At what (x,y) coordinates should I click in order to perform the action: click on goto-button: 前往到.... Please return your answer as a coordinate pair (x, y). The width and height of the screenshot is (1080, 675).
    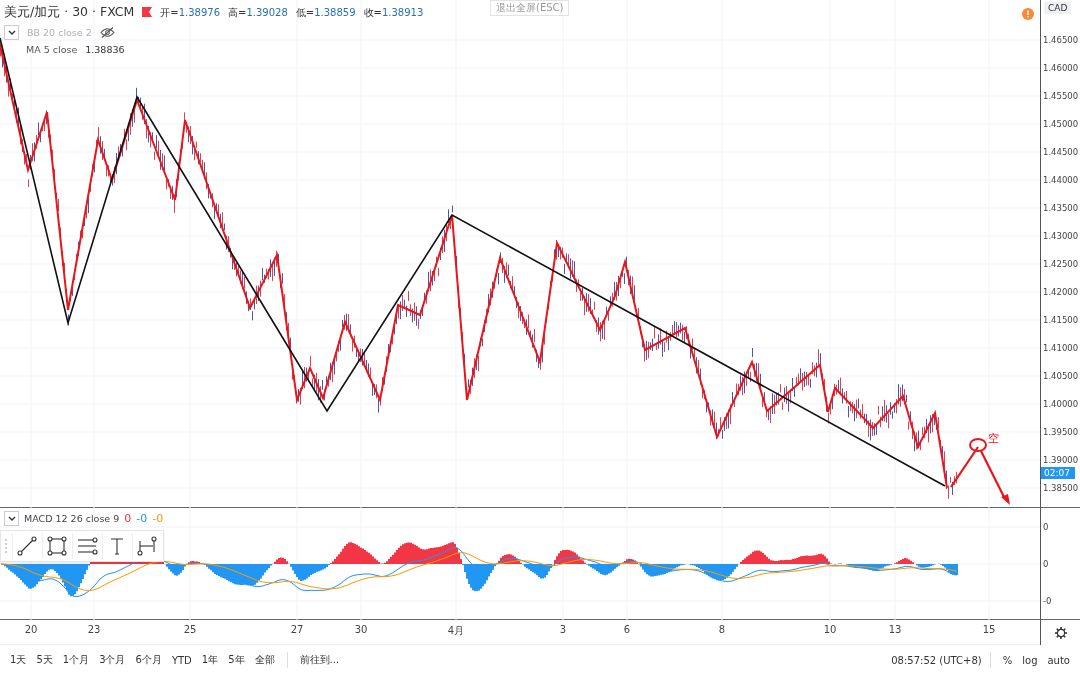
    Looking at the image, I should click on (319, 660).